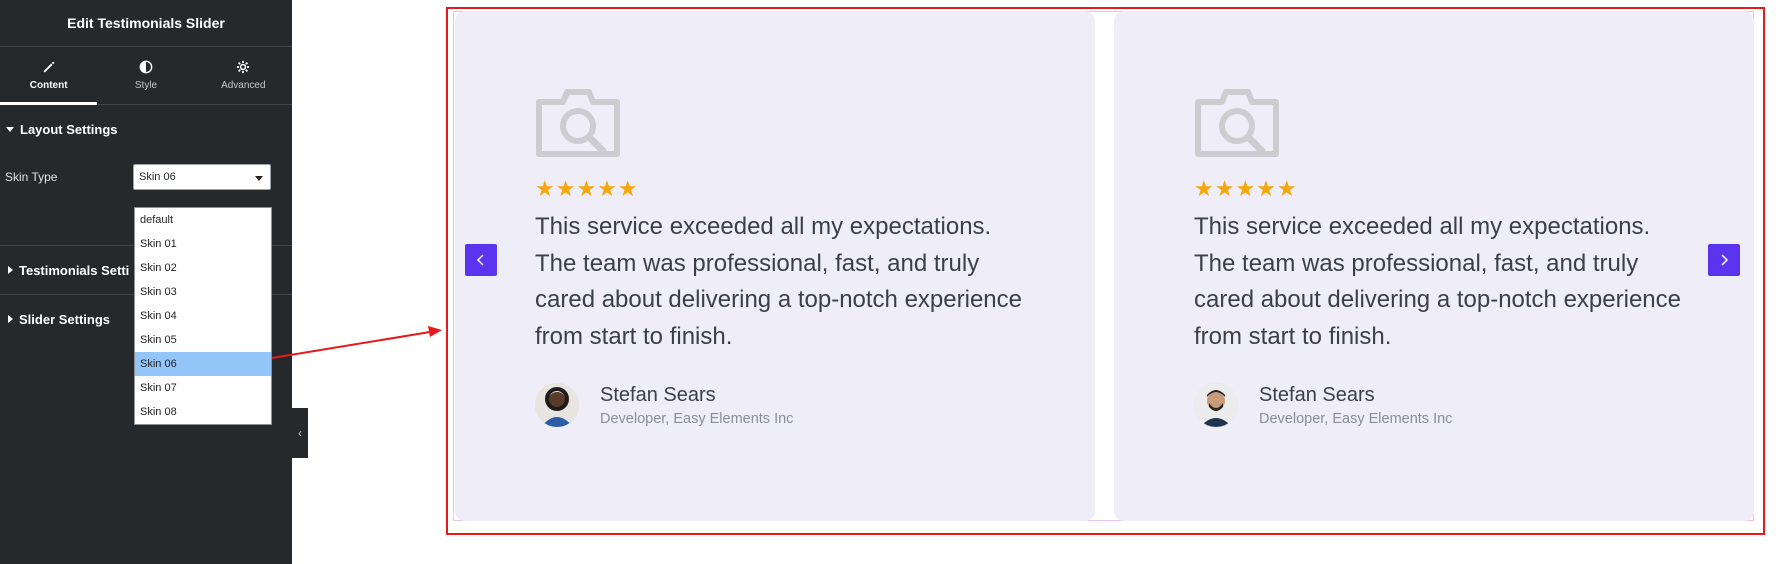 The image size is (1780, 564). I want to click on slider-next-button, so click(1724, 260).